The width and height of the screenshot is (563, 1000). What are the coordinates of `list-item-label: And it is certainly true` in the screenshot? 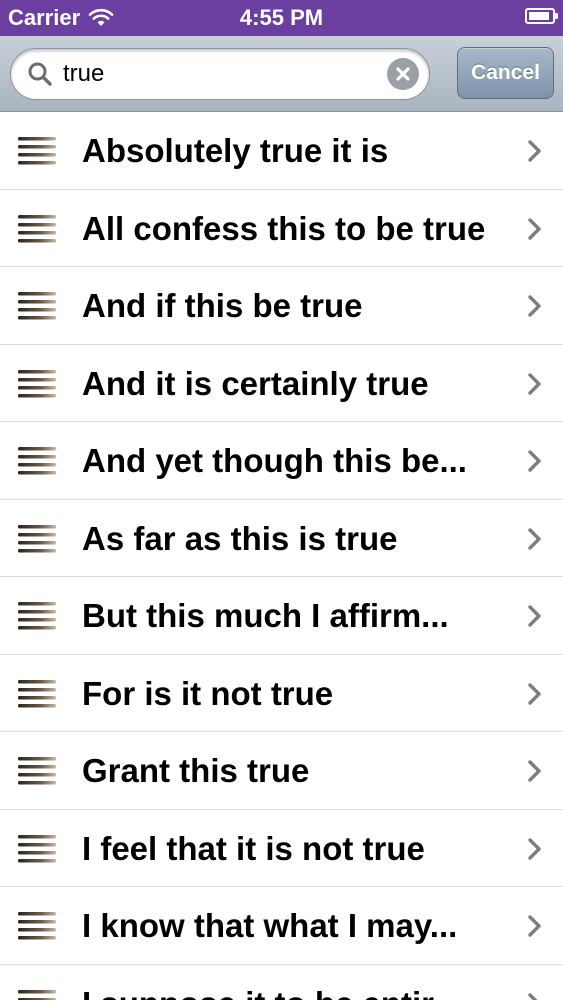 It's located at (255, 383).